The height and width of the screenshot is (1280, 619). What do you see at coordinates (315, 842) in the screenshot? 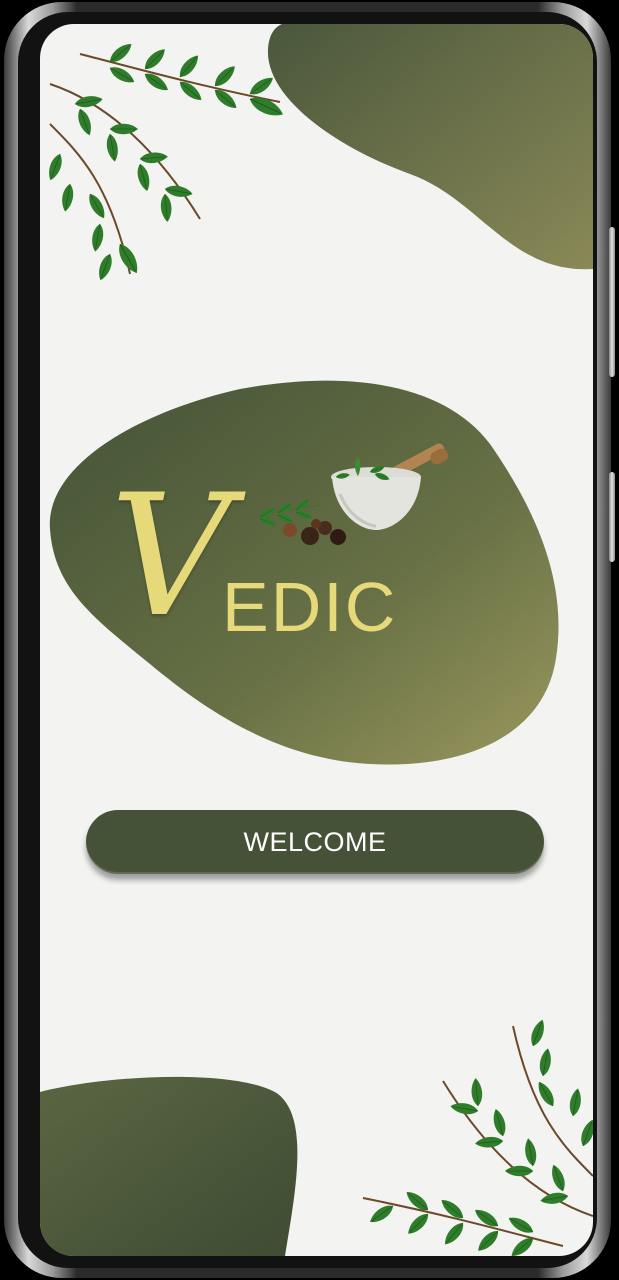
I see `welcome-button: WELCOME` at bounding box center [315, 842].